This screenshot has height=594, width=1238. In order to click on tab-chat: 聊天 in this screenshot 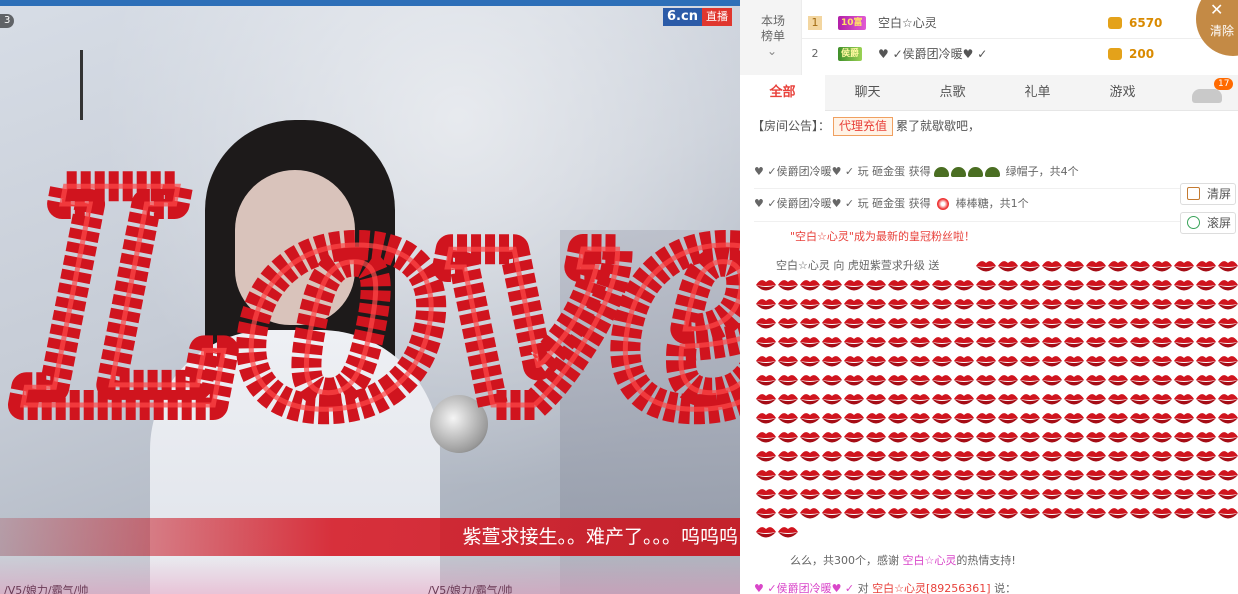, I will do `click(867, 93)`.